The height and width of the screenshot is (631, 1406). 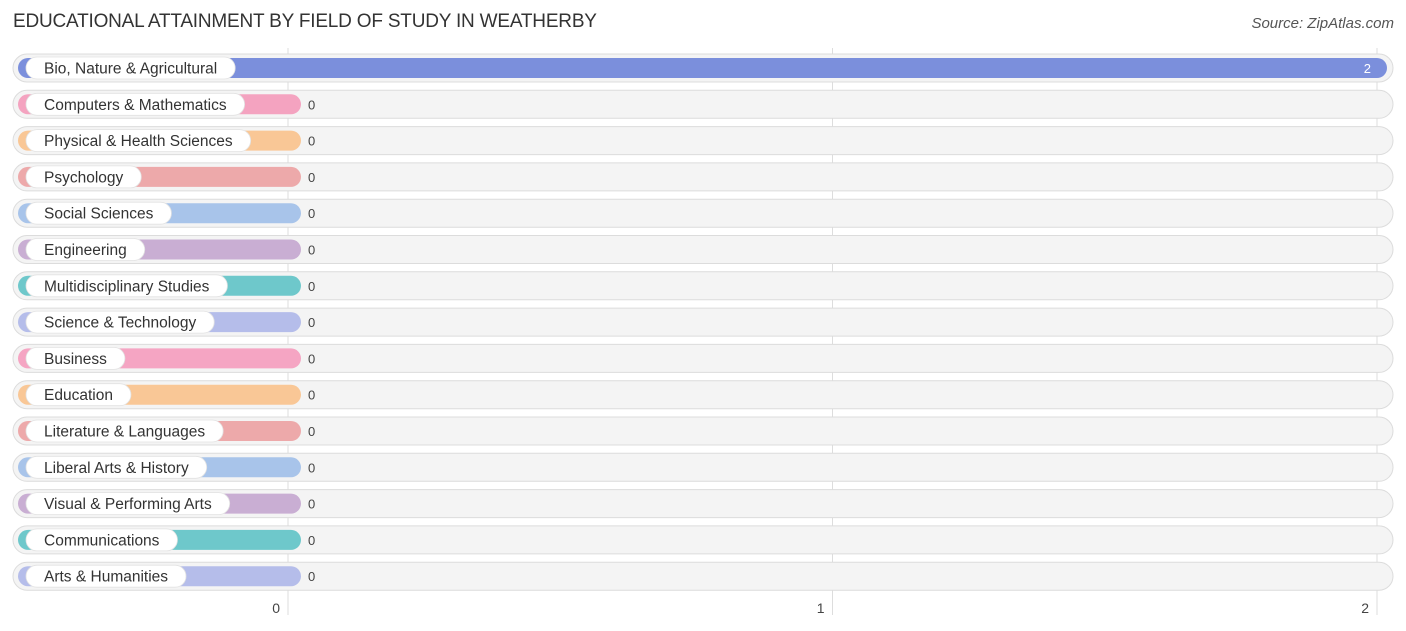 What do you see at coordinates (85, 250) in the screenshot?
I see `category-label: Engineering` at bounding box center [85, 250].